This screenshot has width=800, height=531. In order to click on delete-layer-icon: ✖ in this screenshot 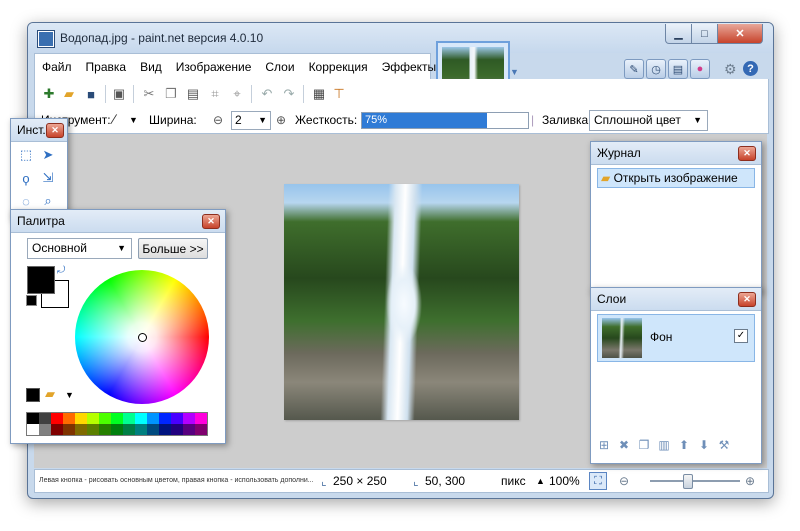, I will do `click(624, 445)`.